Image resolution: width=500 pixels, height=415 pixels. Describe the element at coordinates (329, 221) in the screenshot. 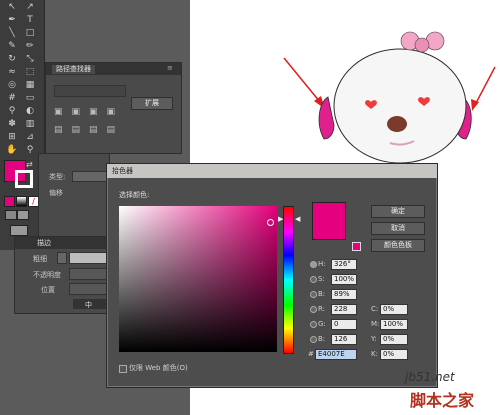

I see `new-color-preview` at that location.